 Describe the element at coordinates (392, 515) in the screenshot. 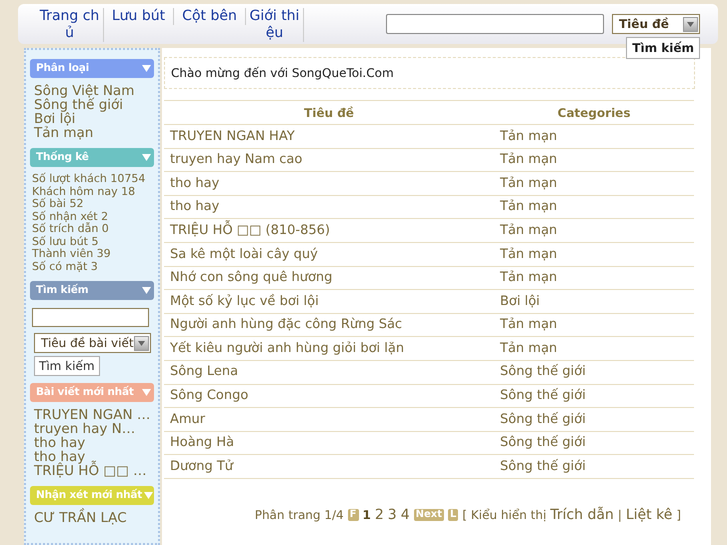

I see `page-link: 3` at that location.